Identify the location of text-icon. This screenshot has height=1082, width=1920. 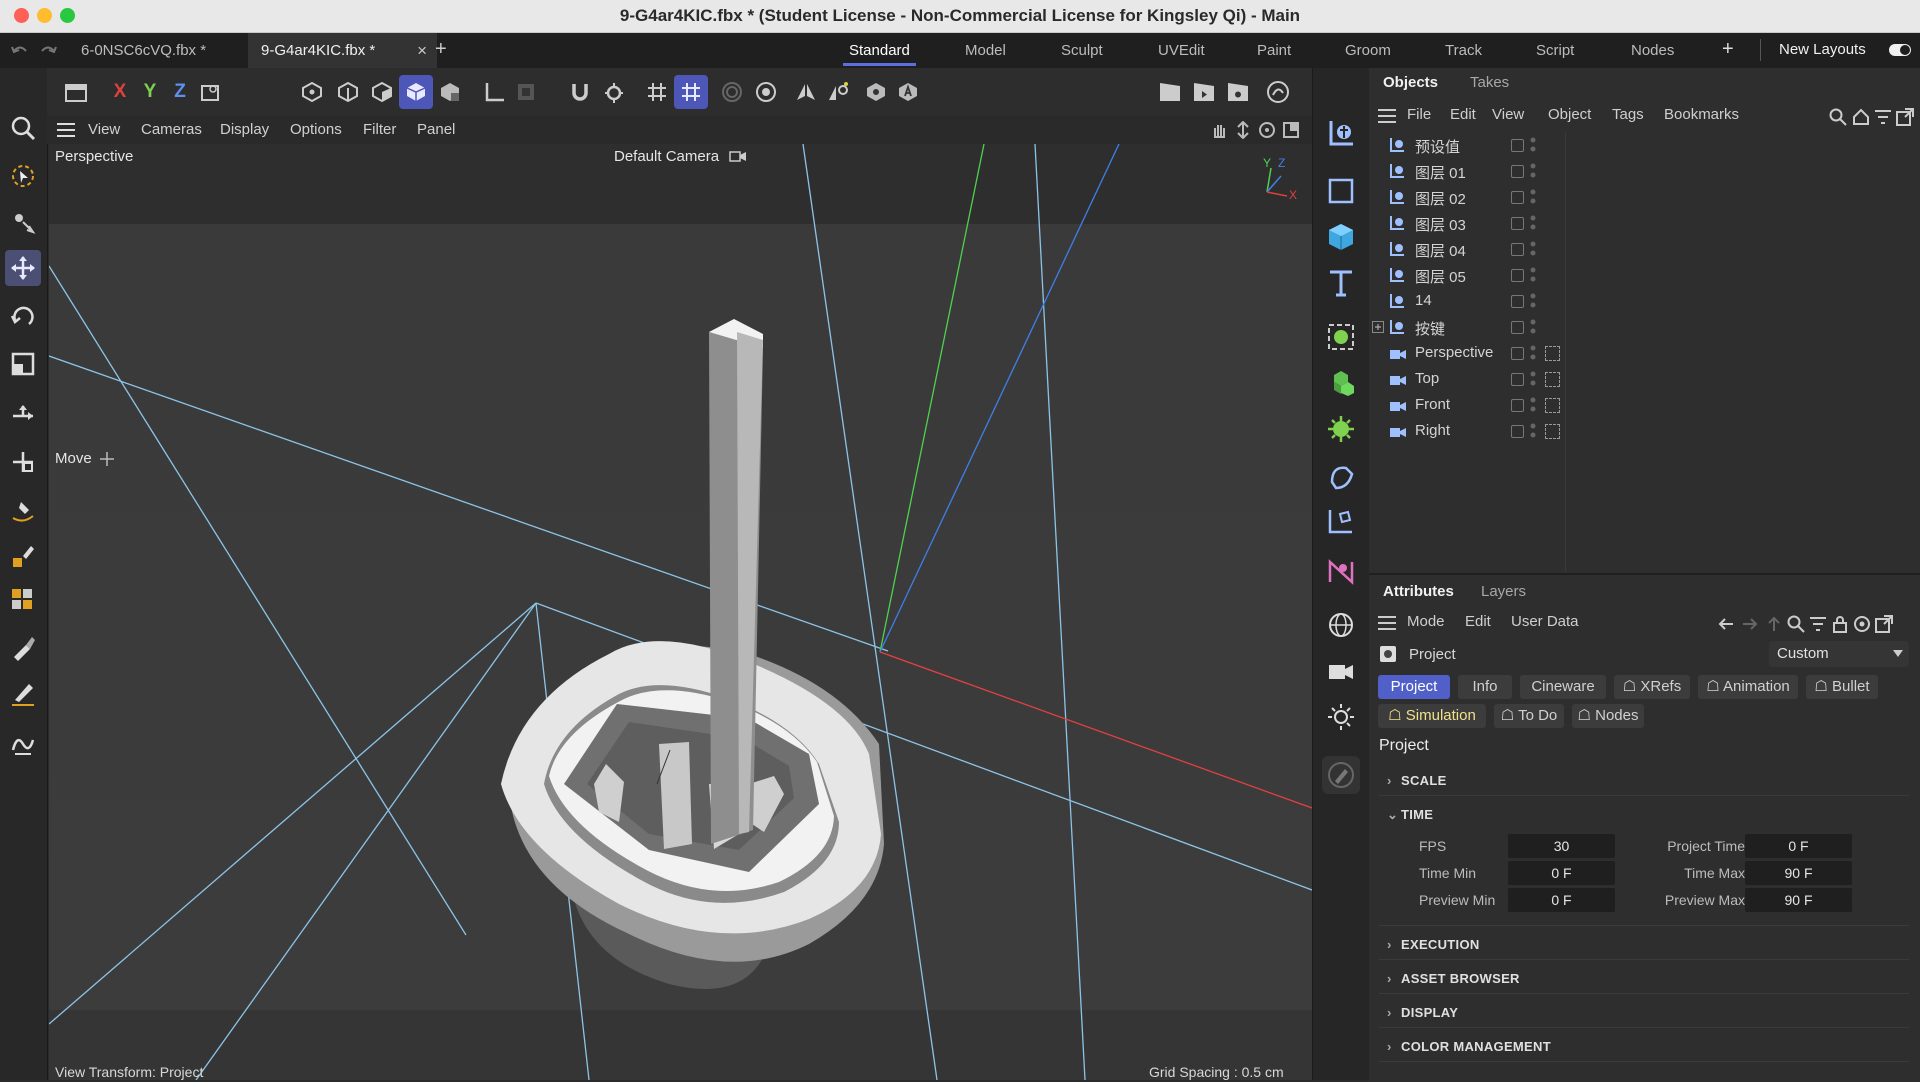
(1341, 283).